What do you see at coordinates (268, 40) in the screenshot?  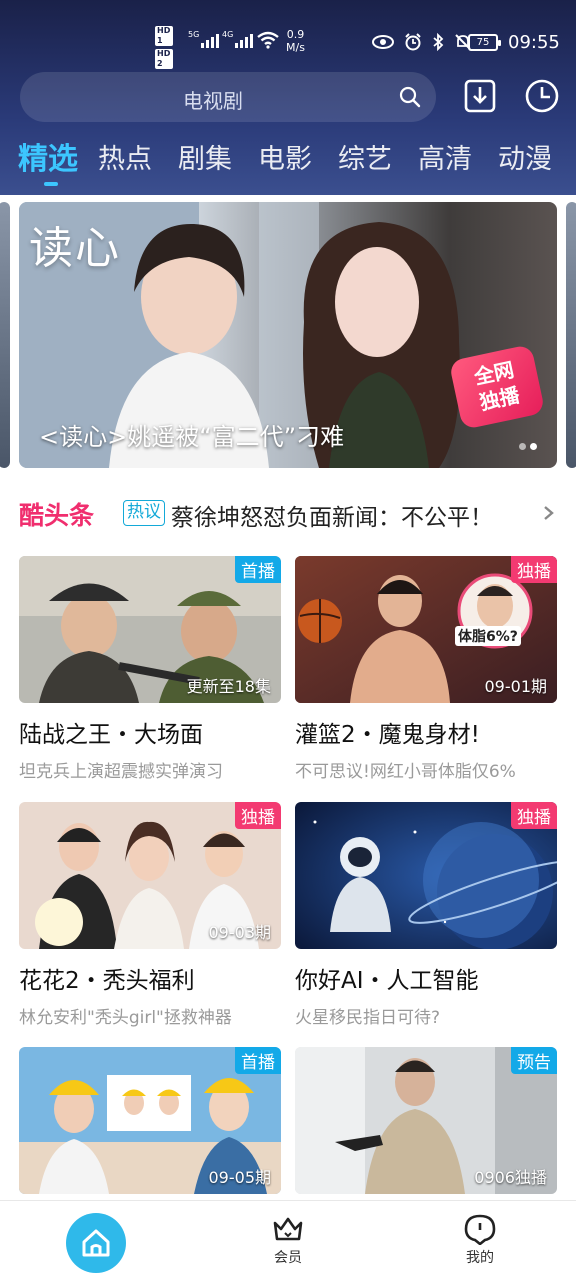 I see `wifi-icon` at bounding box center [268, 40].